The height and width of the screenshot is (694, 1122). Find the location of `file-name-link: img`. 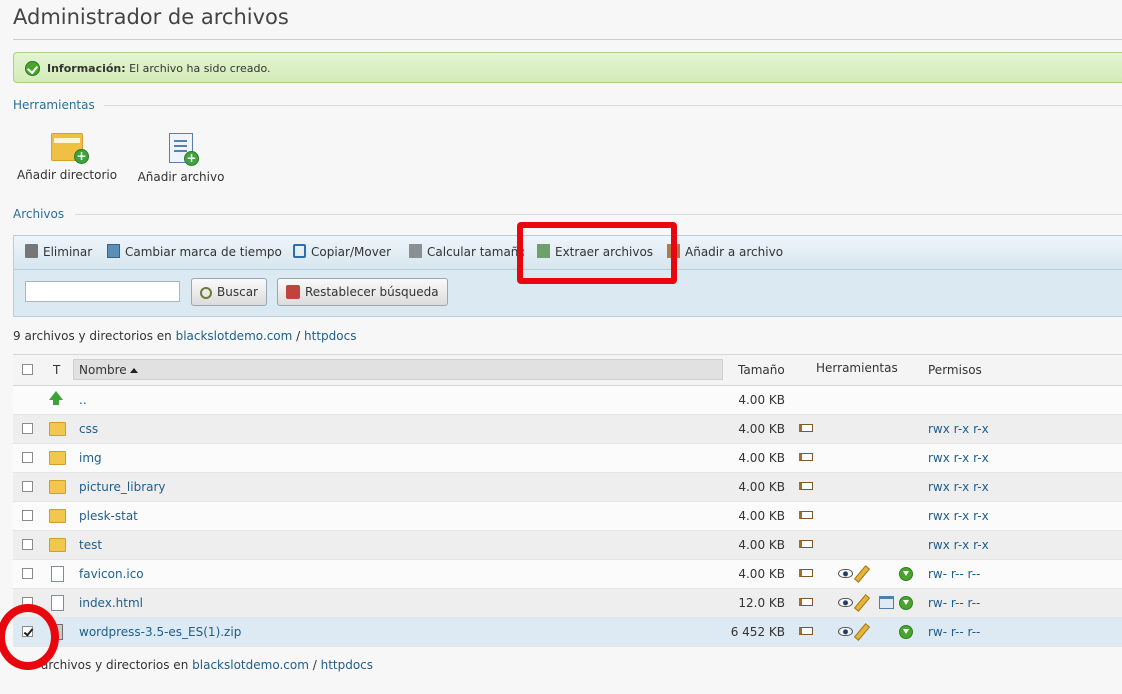

file-name-link: img is located at coordinates (90, 458).